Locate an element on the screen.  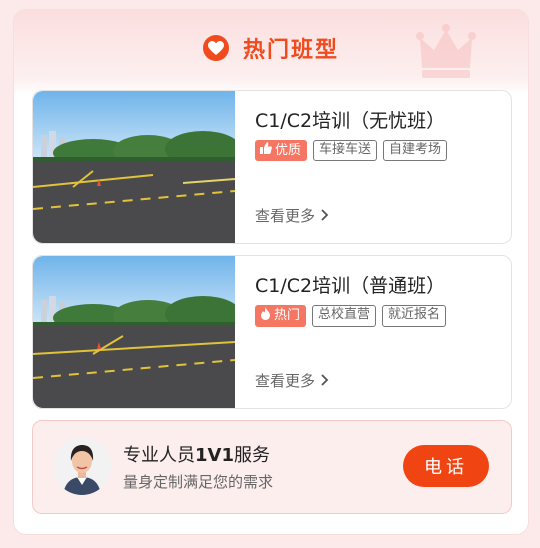
hot-badge: 热门 is located at coordinates (281, 316).